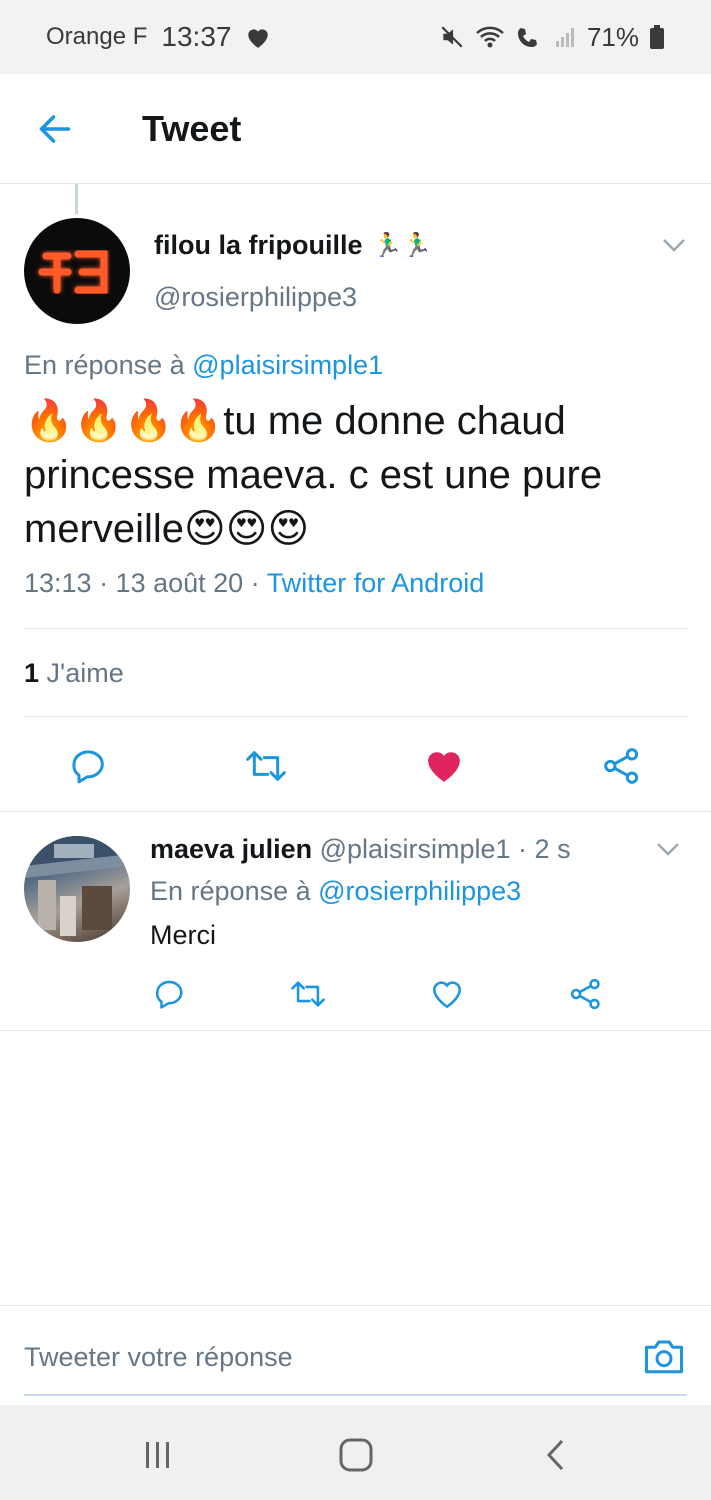 The width and height of the screenshot is (711, 1500). Describe the element at coordinates (32, 673) in the screenshot. I see `likes-number: 1` at that location.